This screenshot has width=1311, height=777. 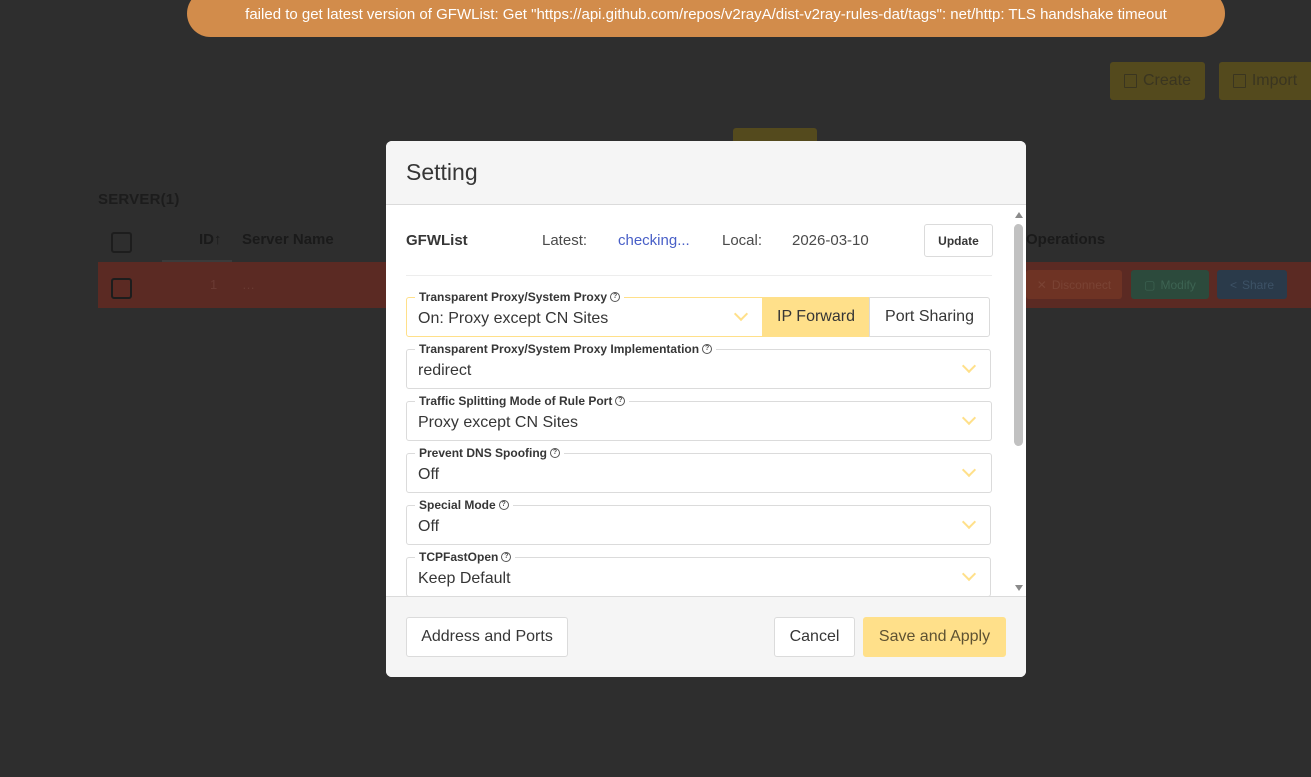 I want to click on splitting-label-text: Traffic Splitting Mode of Rule Port, so click(x=516, y=401).